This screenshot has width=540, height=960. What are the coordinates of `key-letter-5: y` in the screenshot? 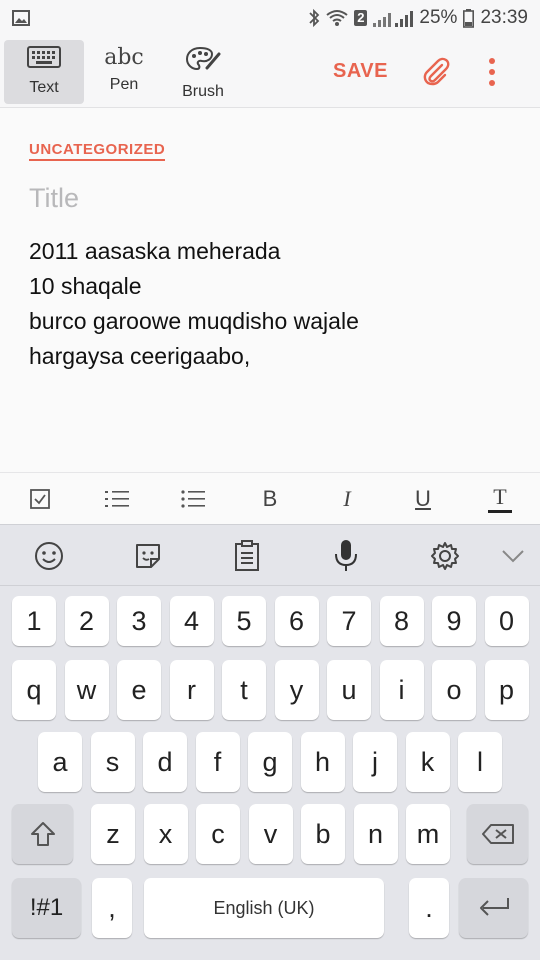 It's located at (296, 690).